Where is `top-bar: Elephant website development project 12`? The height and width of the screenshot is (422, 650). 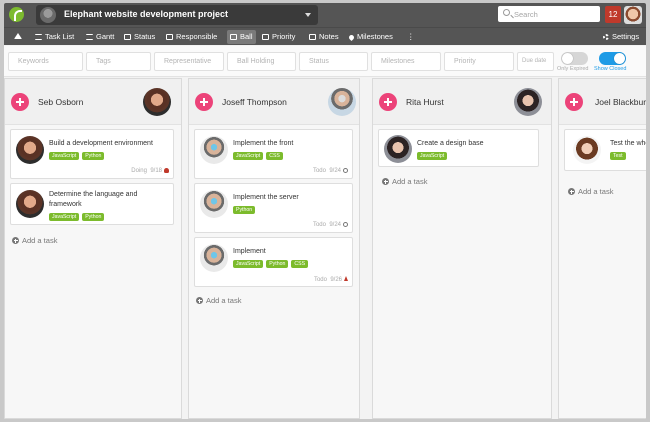
top-bar: Elephant website development project 12 is located at coordinates (325, 15).